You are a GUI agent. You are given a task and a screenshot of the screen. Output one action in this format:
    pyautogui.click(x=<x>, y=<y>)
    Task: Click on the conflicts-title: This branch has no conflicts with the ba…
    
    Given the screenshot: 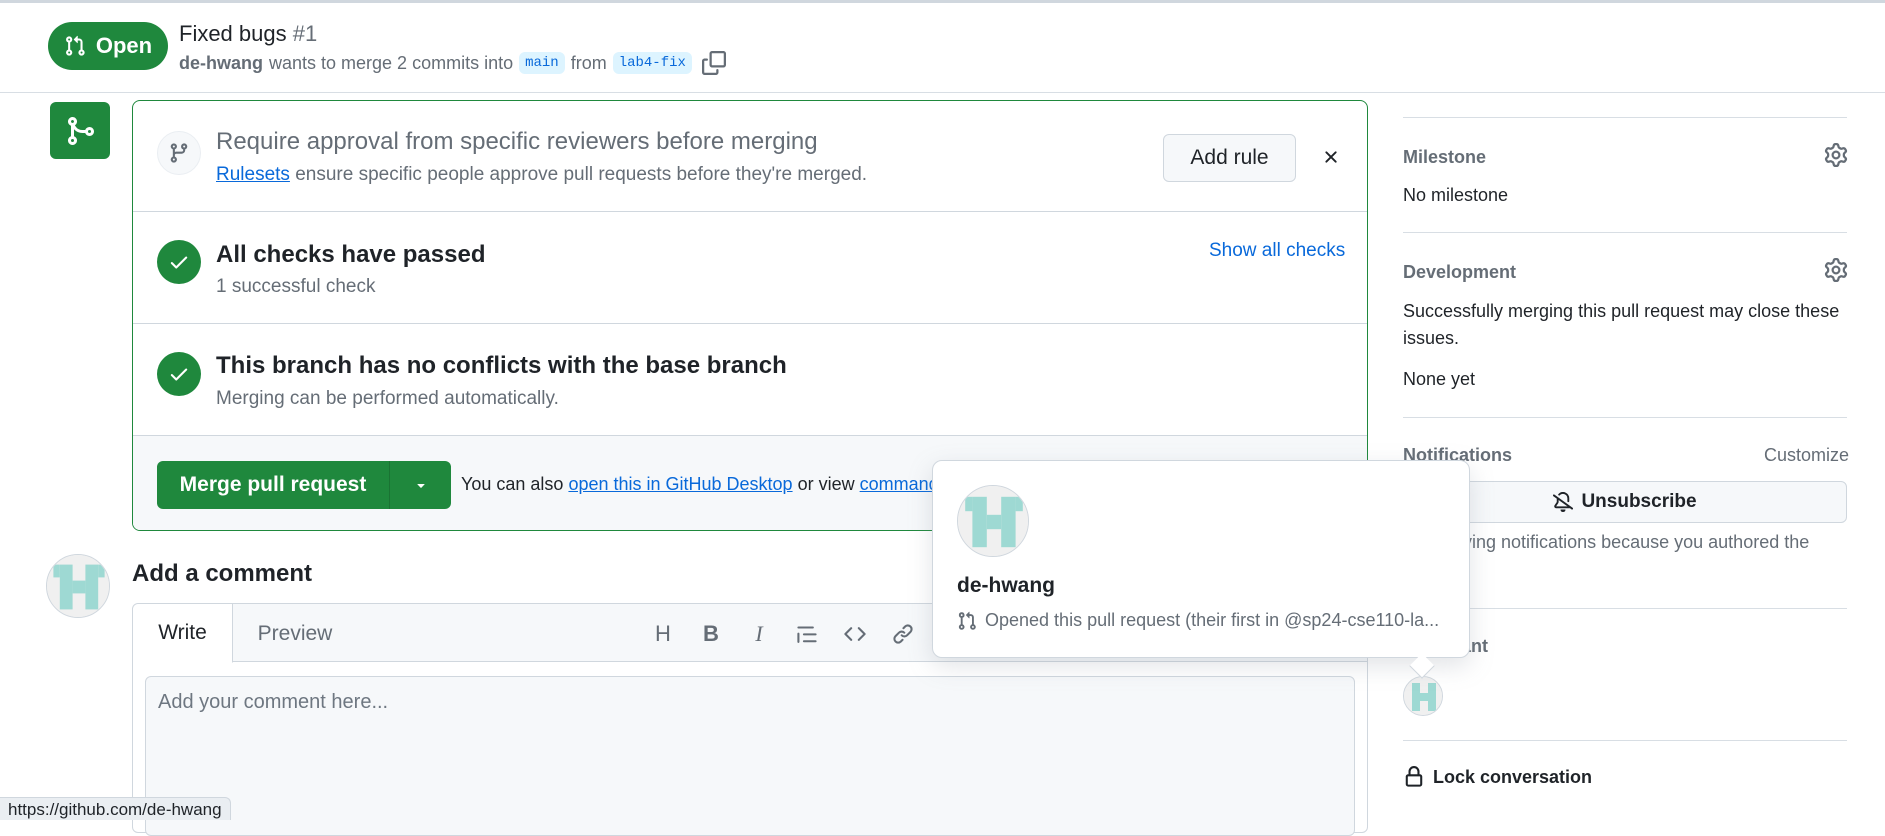 What is the action you would take?
    pyautogui.click(x=501, y=365)
    